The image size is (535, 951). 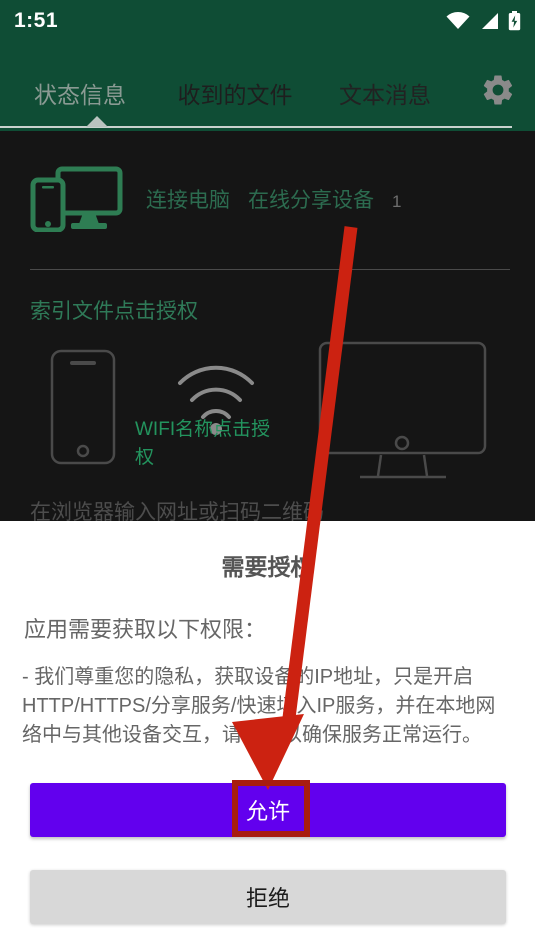 What do you see at coordinates (76, 199) in the screenshot?
I see `phone-and-monitor-icon` at bounding box center [76, 199].